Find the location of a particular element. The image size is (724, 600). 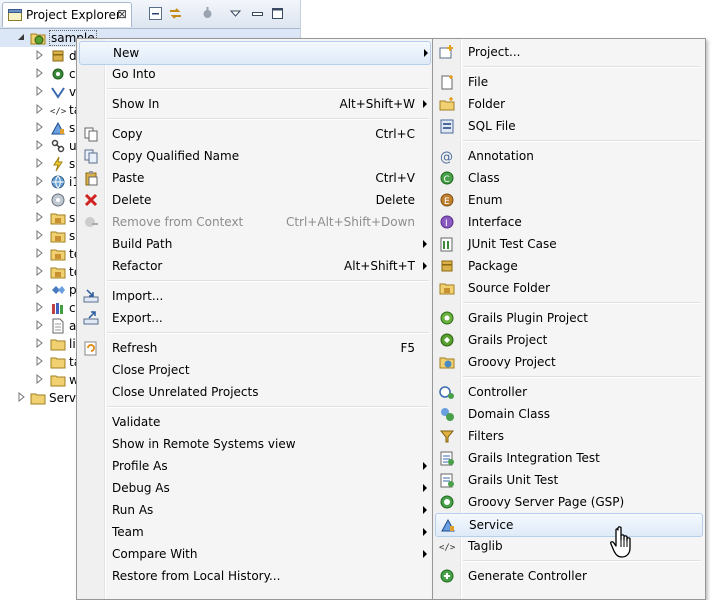

menu-item-compare-with: Compare With is located at coordinates (254, 554).